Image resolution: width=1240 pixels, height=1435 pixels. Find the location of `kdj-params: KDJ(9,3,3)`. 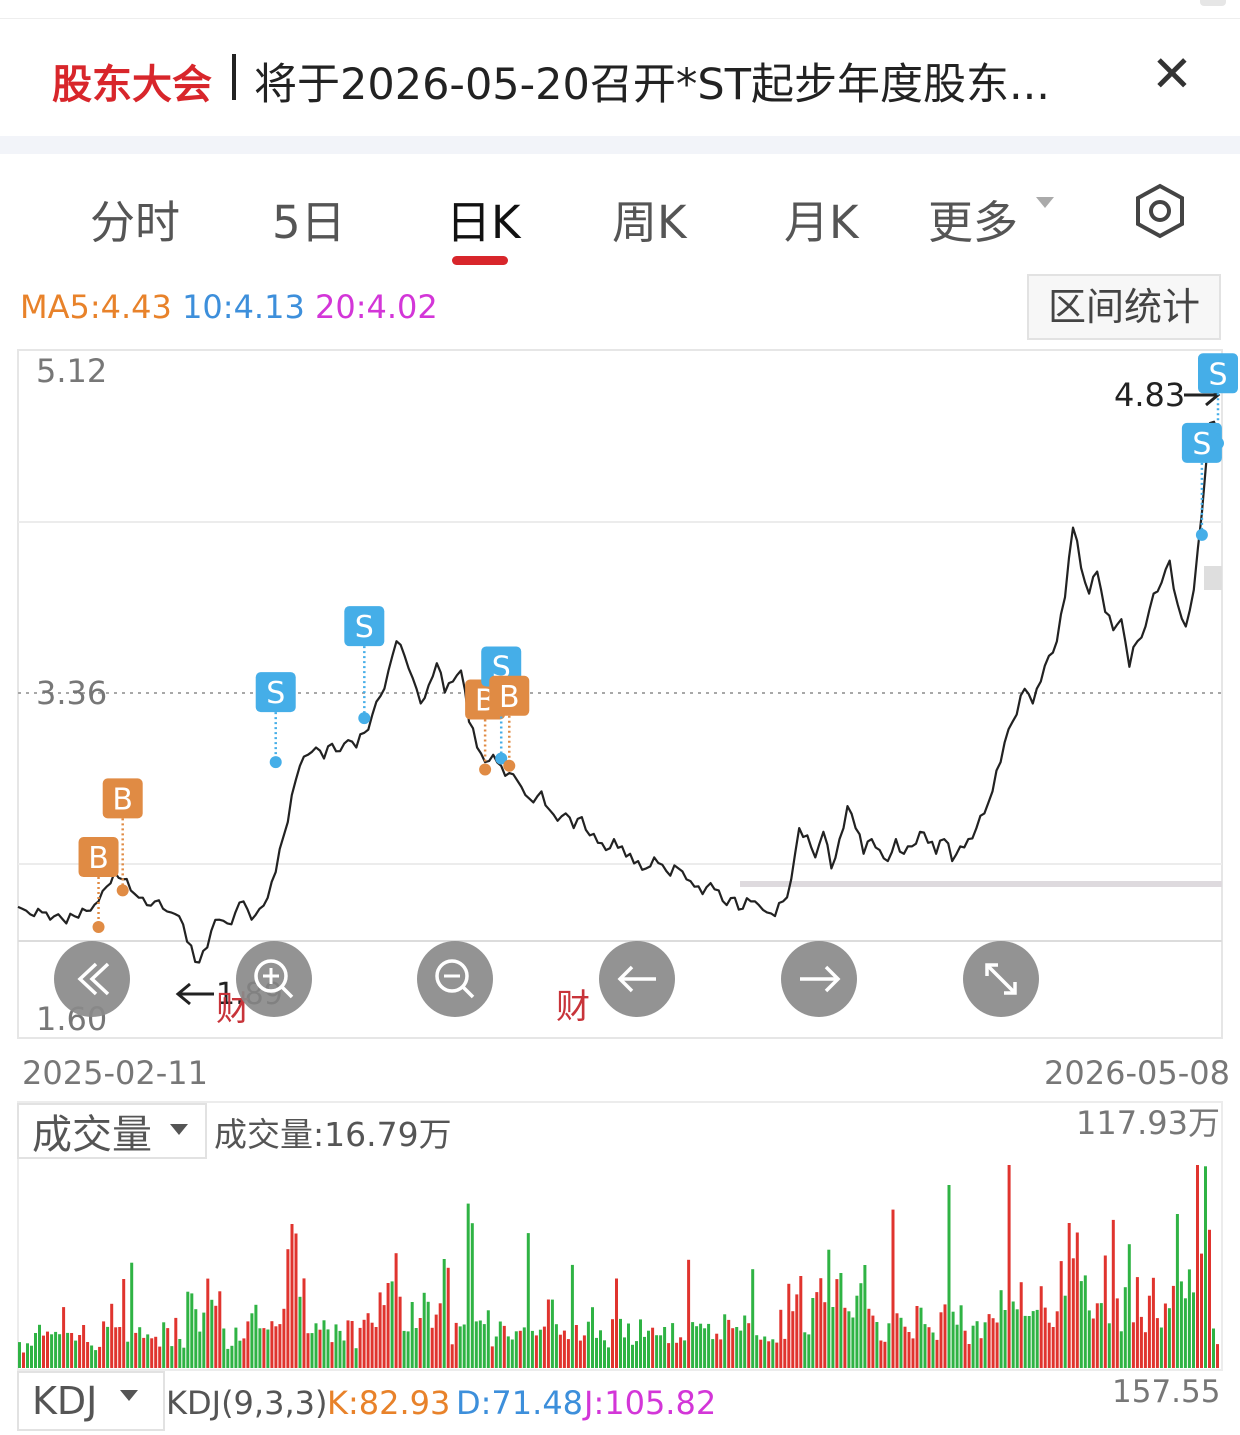

kdj-params: KDJ(9,3,3) is located at coordinates (246, 1403).